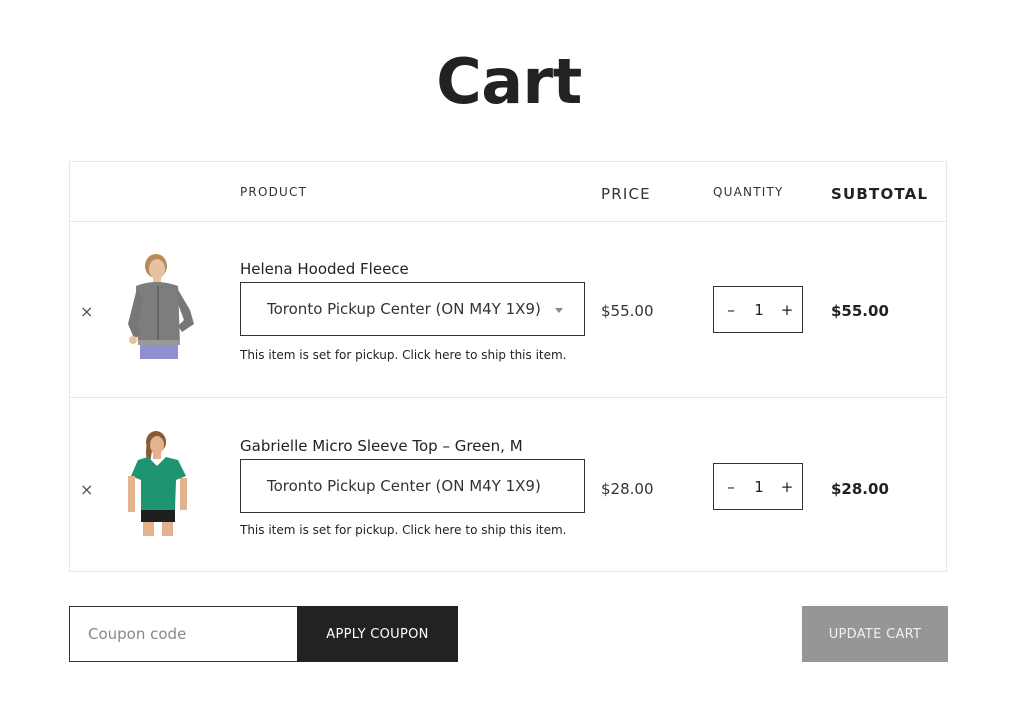 Image resolution: width=1024 pixels, height=716 pixels. Describe the element at coordinates (627, 489) in the screenshot. I see `item-price: $28.00` at that location.